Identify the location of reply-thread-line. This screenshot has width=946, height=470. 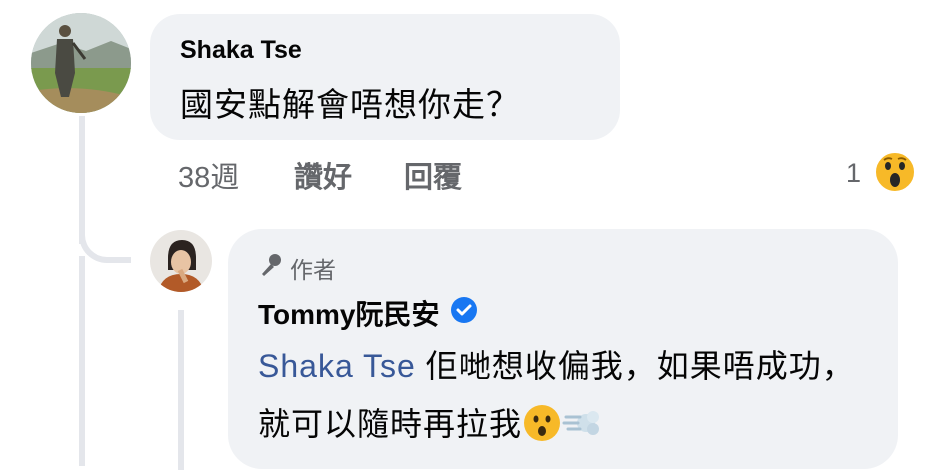
(181, 390).